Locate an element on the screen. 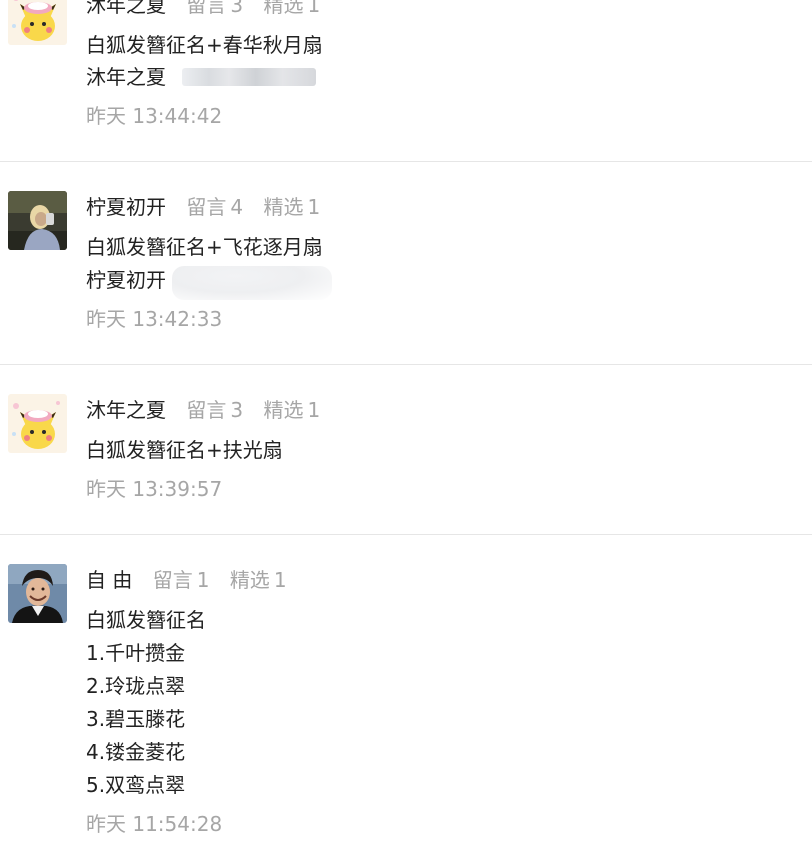 Image resolution: width=812 pixels, height=842 pixels. comment-text-line: 白狐发簪征名 is located at coordinates (146, 620).